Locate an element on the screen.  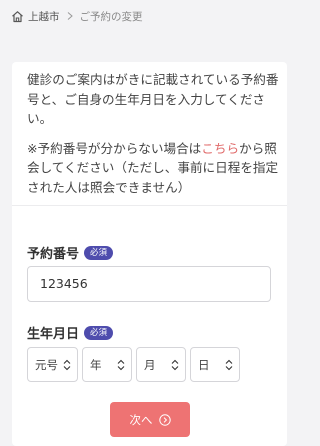
birthdate-selects: 元号 年 月 日 is located at coordinates (133, 364).